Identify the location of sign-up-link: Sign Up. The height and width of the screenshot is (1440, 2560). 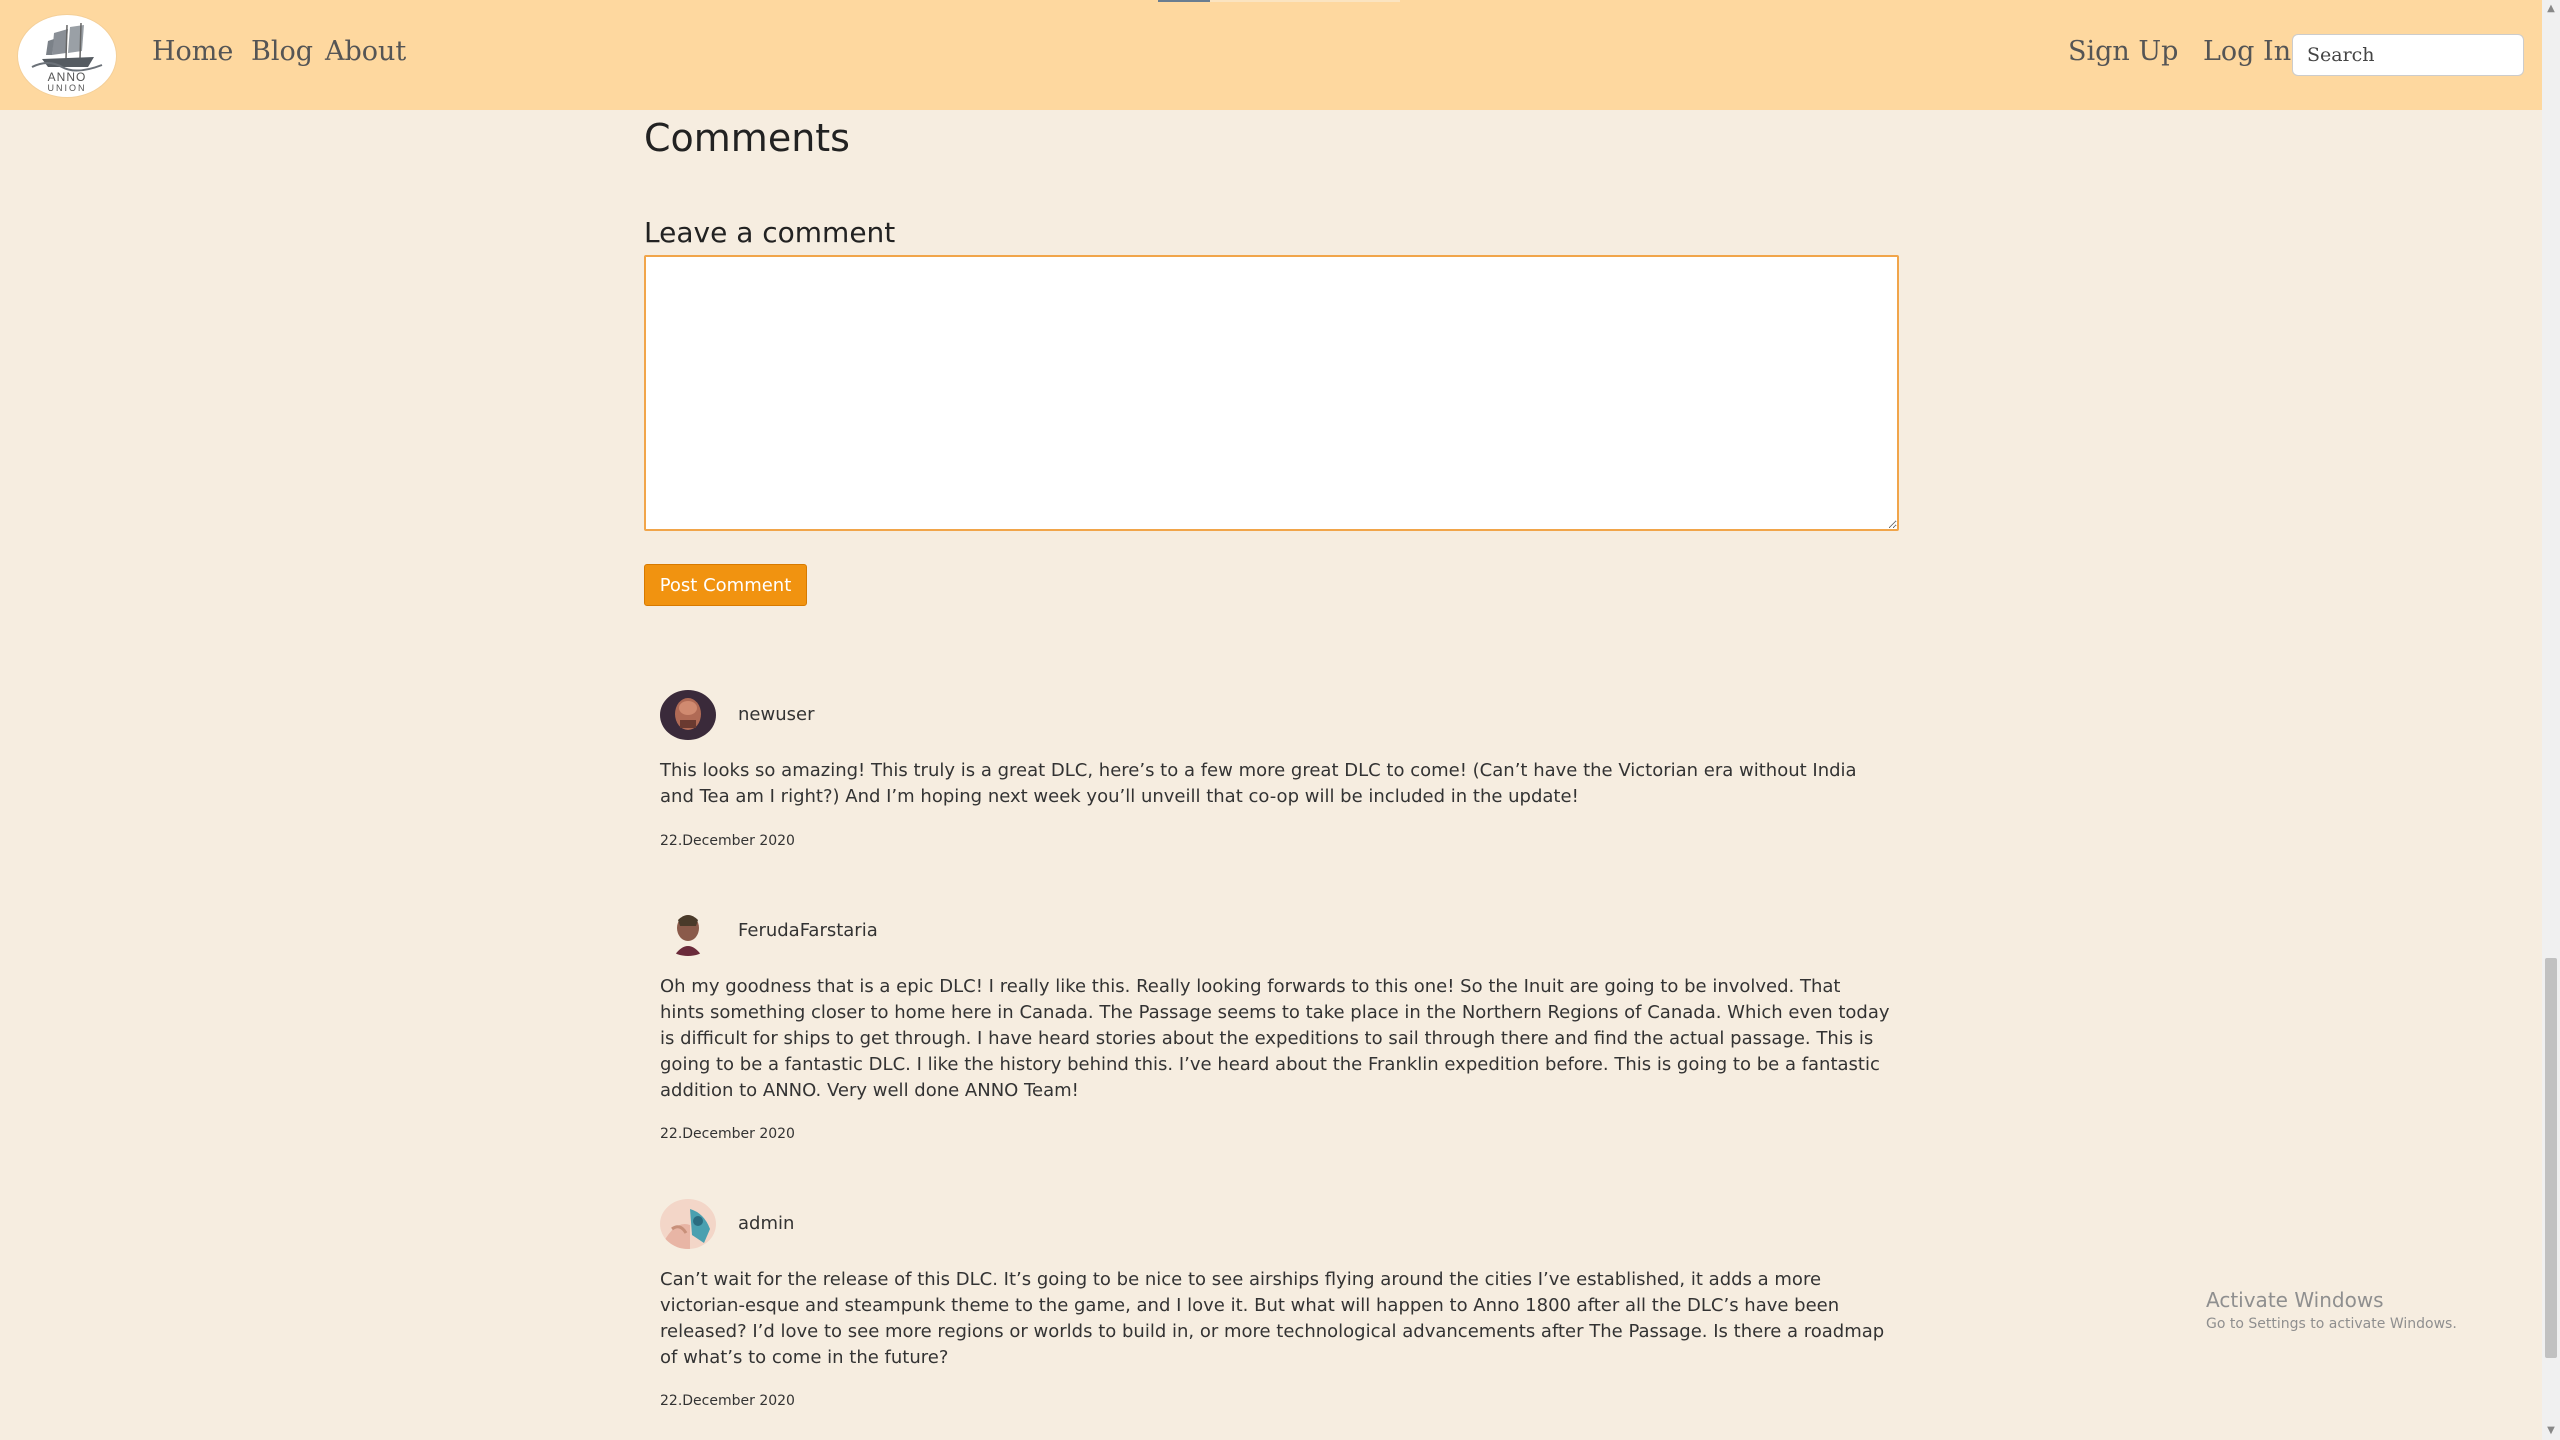
(2123, 51).